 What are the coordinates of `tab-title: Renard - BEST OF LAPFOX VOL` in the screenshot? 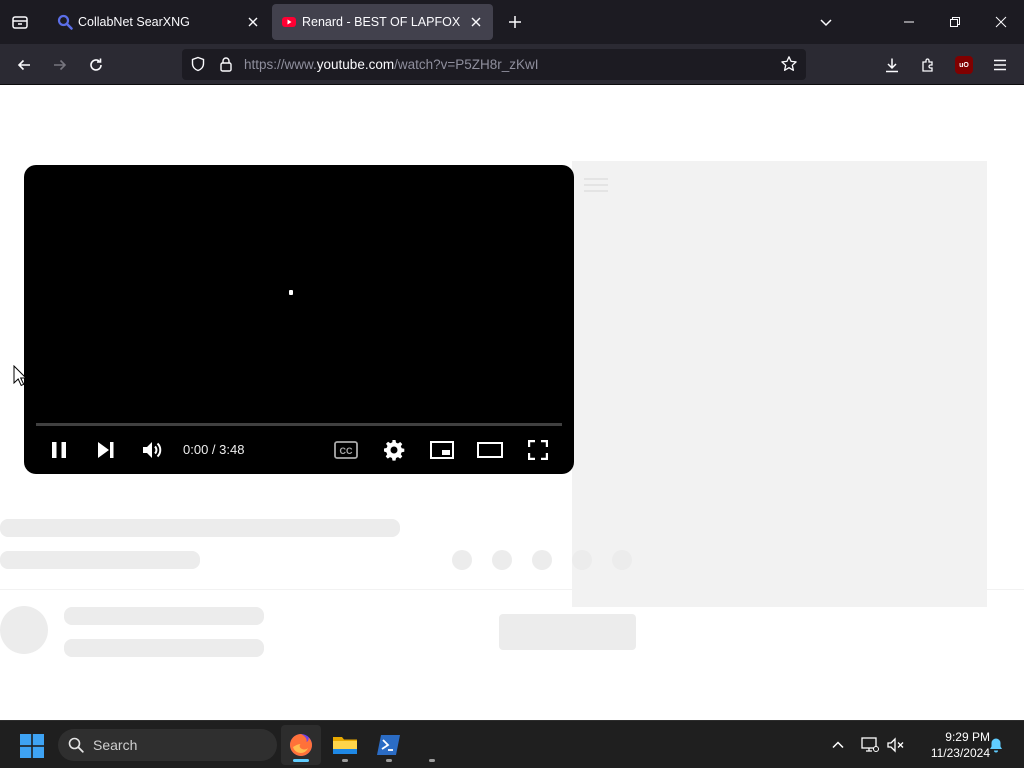 It's located at (382, 22).